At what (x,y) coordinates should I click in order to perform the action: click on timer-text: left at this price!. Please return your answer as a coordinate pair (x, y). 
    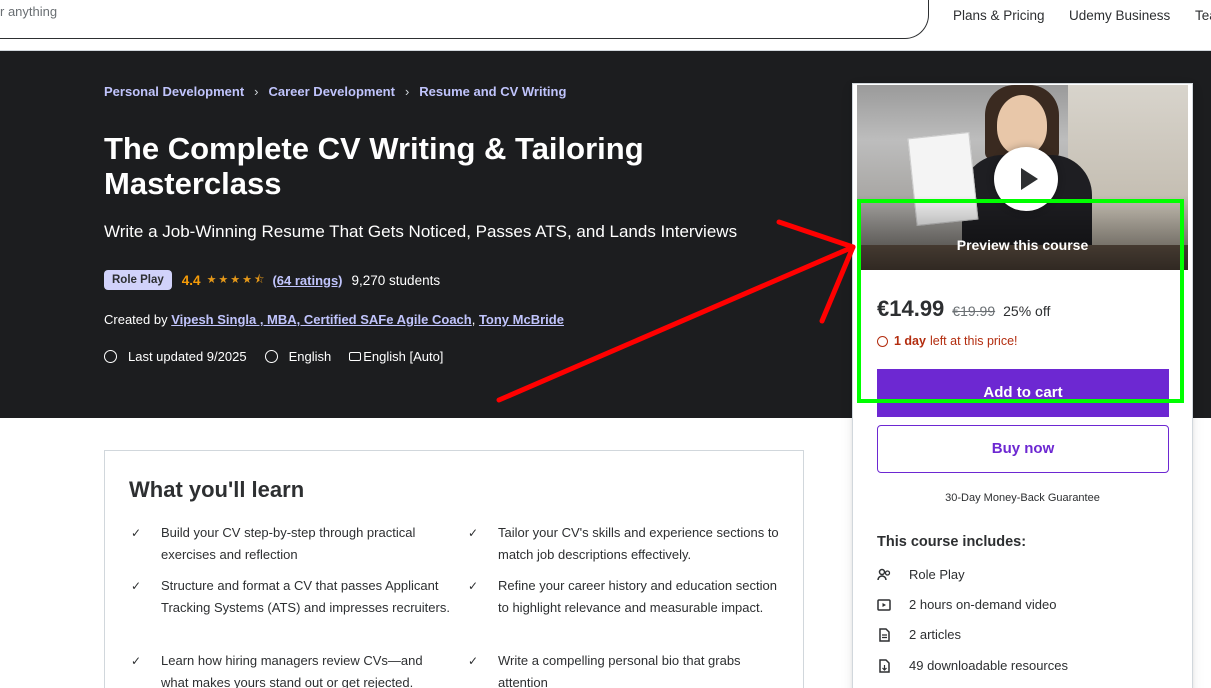
    Looking at the image, I should click on (973, 341).